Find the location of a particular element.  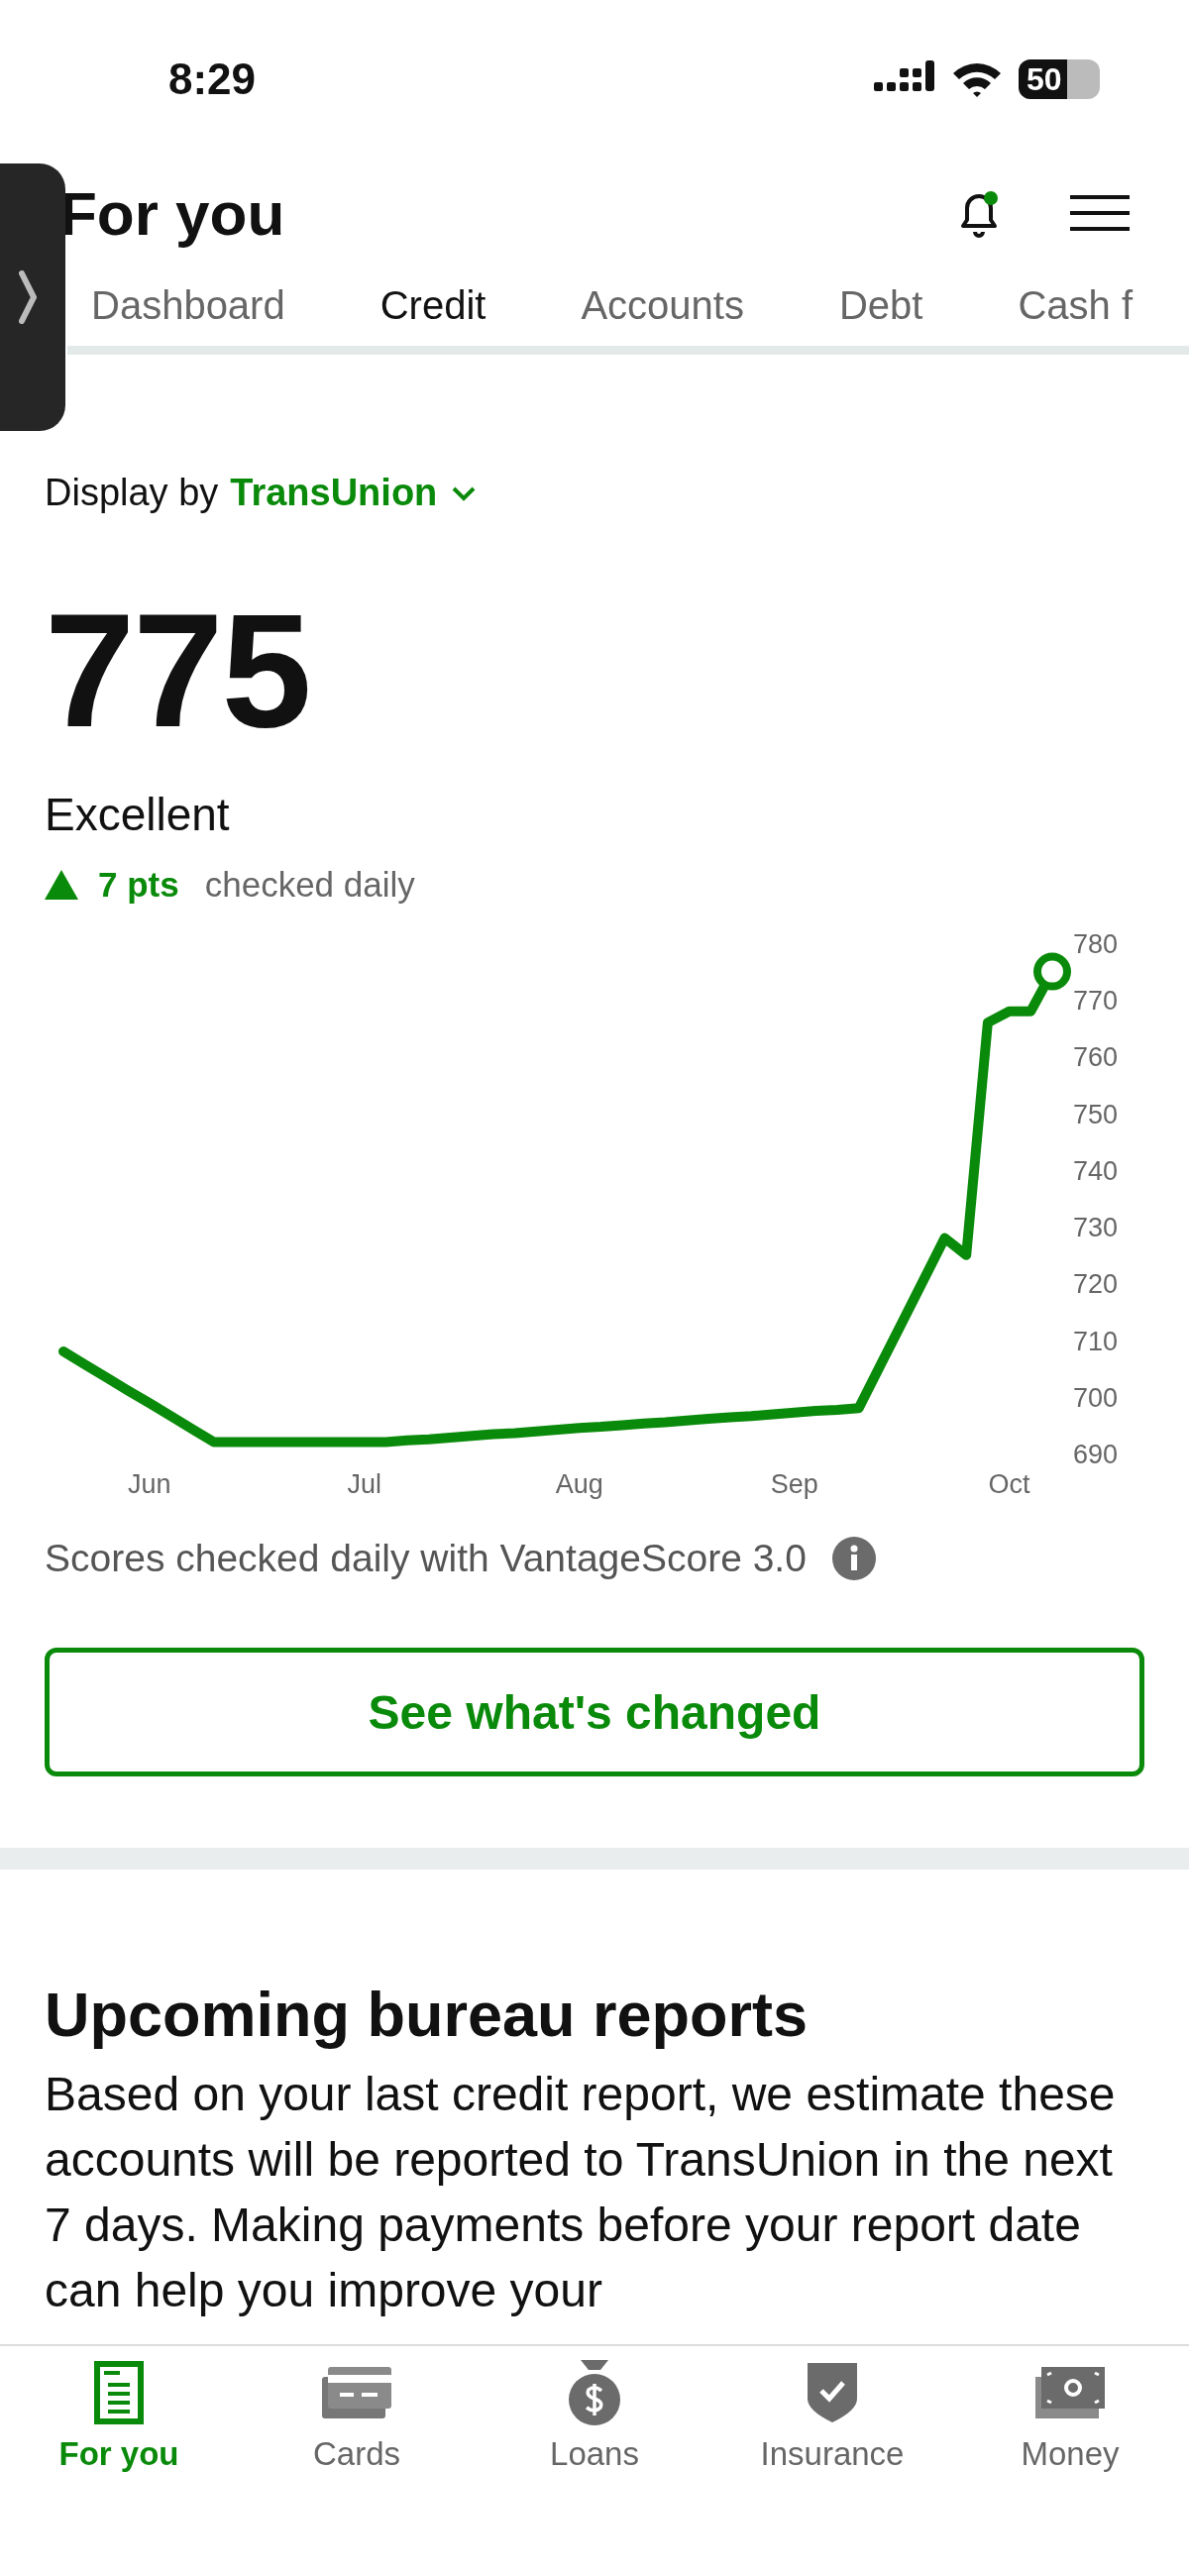

nav-item: Cards is located at coordinates (357, 2421).